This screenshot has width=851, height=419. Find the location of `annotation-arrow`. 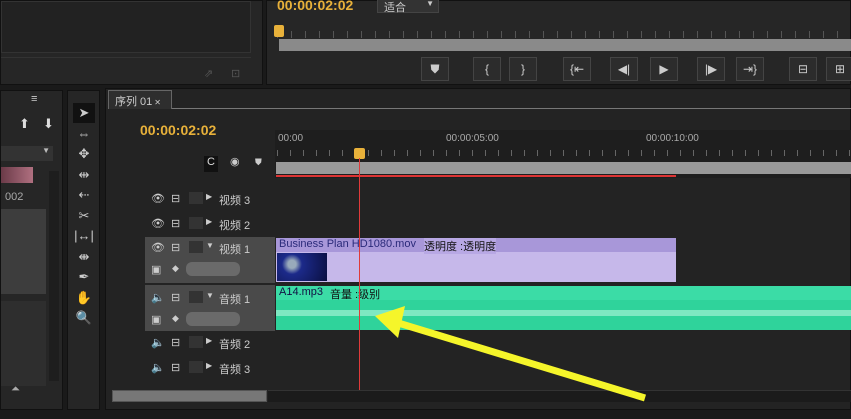

annotation-arrow is located at coordinates (511, 354).